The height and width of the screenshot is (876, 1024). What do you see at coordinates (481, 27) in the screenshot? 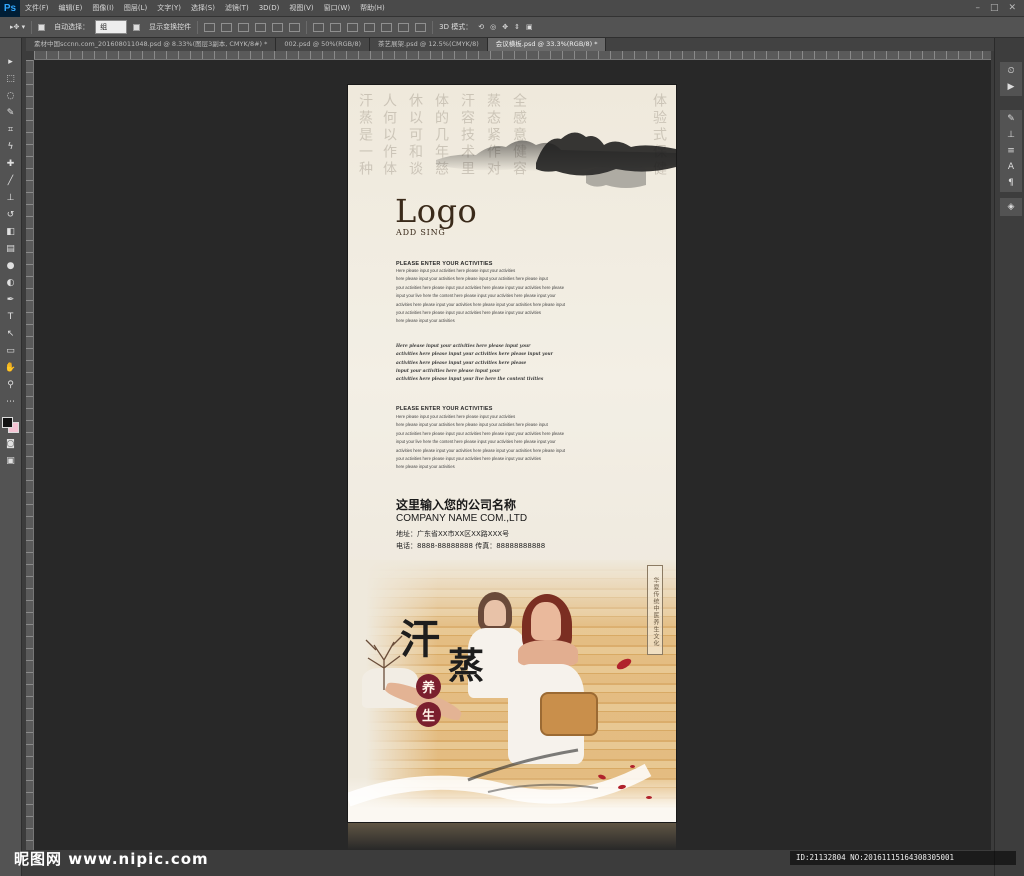
I see `3d-rotate-icon: ⟲` at bounding box center [481, 27].